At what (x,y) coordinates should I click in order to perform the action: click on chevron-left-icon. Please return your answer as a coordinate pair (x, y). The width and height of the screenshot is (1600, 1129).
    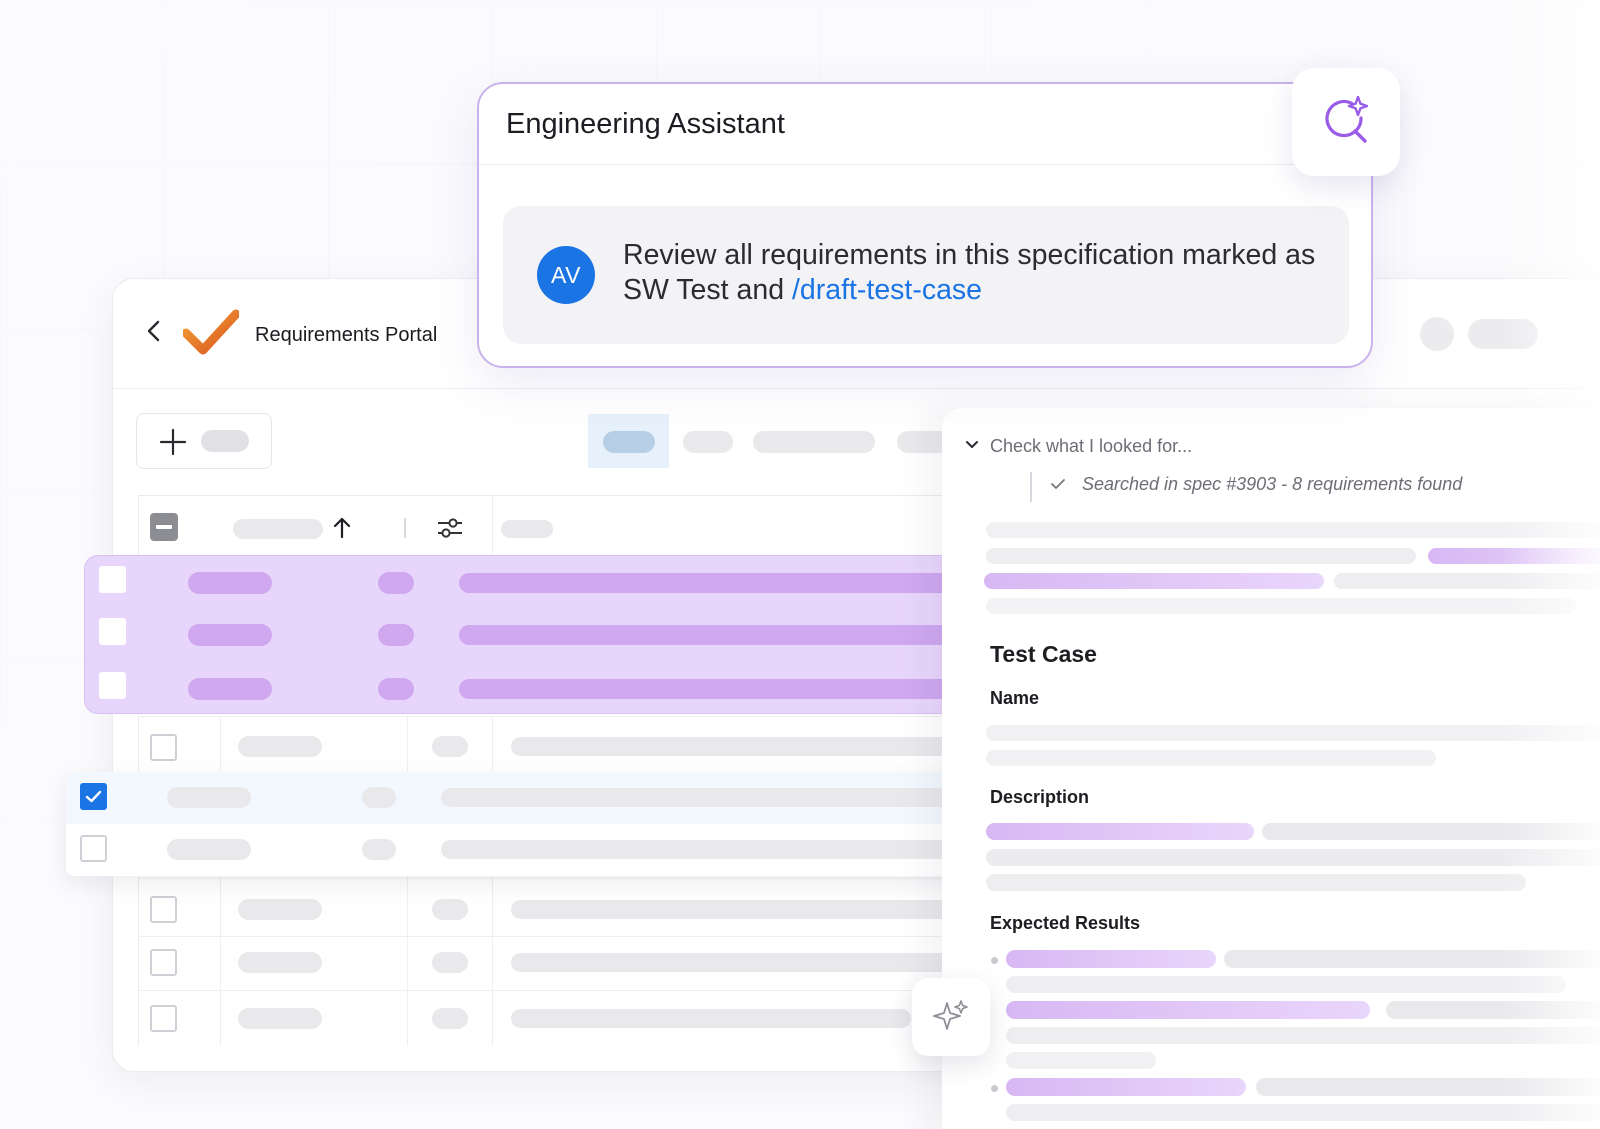
    Looking at the image, I should click on (154, 331).